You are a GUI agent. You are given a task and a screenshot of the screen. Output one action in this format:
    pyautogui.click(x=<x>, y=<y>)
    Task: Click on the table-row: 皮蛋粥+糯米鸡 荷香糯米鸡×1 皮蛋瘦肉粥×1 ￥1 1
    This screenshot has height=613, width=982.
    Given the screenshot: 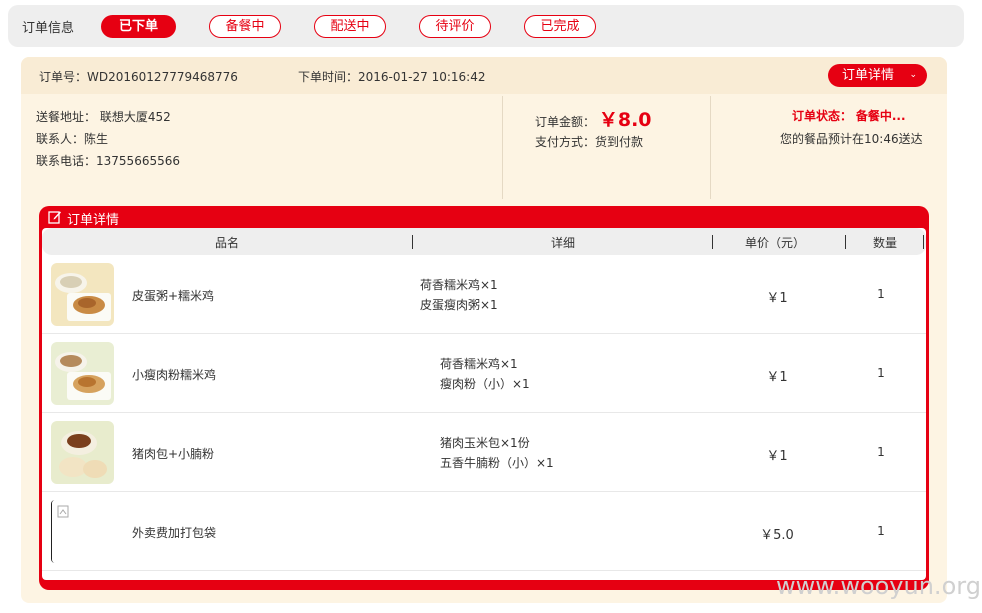 What is the action you would take?
    pyautogui.click(x=484, y=294)
    